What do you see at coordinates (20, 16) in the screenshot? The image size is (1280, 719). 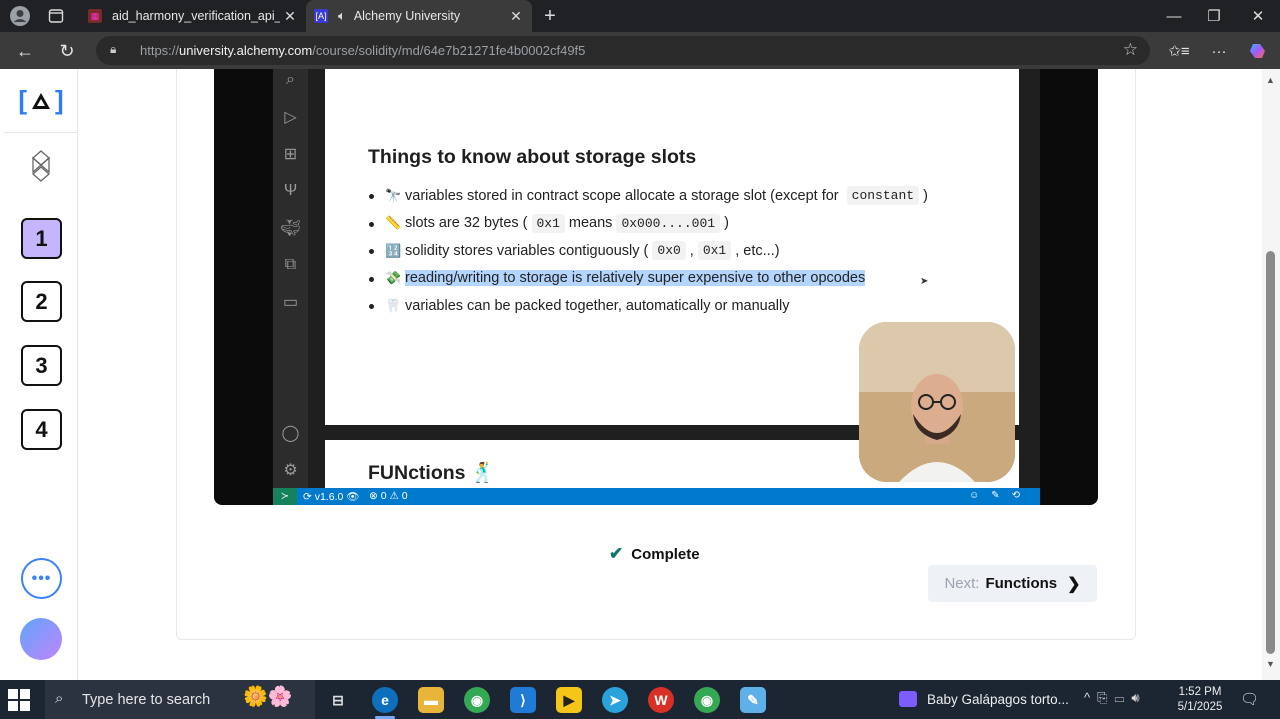 I see `profile-icon` at bounding box center [20, 16].